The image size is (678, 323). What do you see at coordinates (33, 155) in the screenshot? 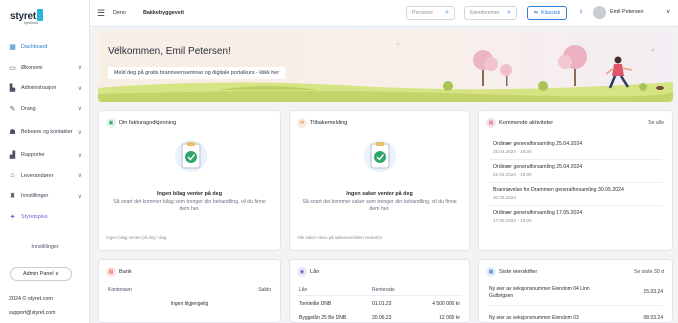
I see `sidebar-item-label: Rapporter` at bounding box center [33, 155].